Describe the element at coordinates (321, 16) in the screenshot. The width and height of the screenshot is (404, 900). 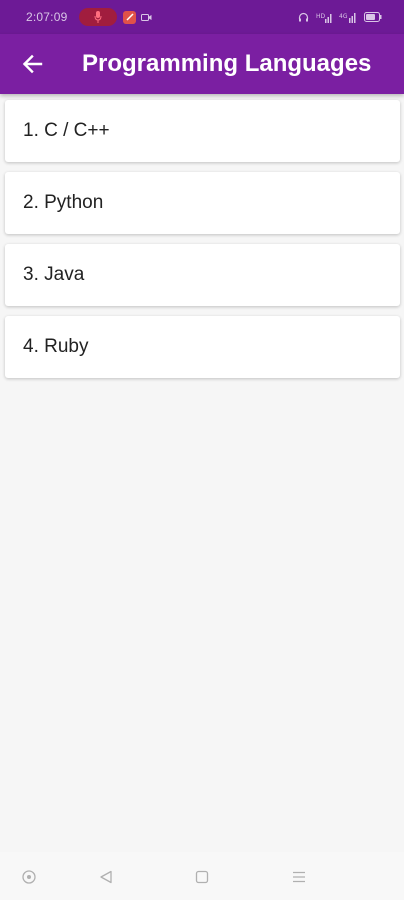
I see `svg-text: HD` at that location.